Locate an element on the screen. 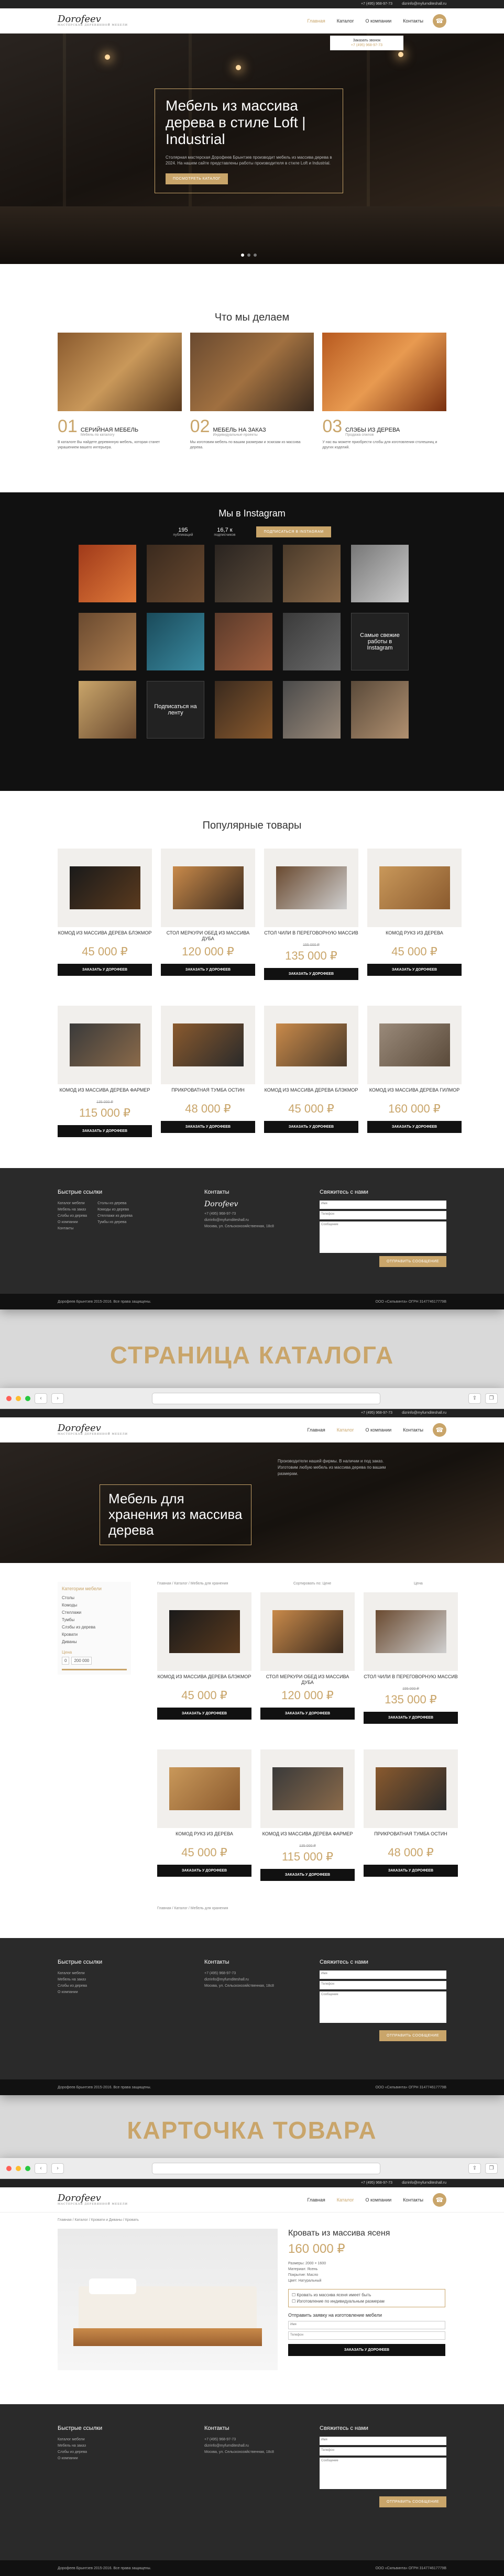 Image resolution: width=504 pixels, height=2576 pixels. product-name: КОМОД ИЗ МАССИВА ДЕРЕВА ФАРМЕР is located at coordinates (105, 1090).